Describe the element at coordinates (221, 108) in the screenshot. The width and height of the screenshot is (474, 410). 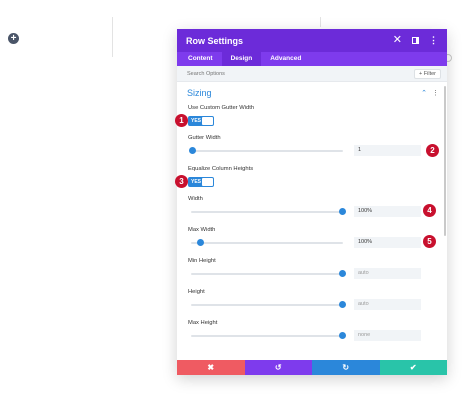
I see `setting-label: Use Custom Gutter Width` at that location.